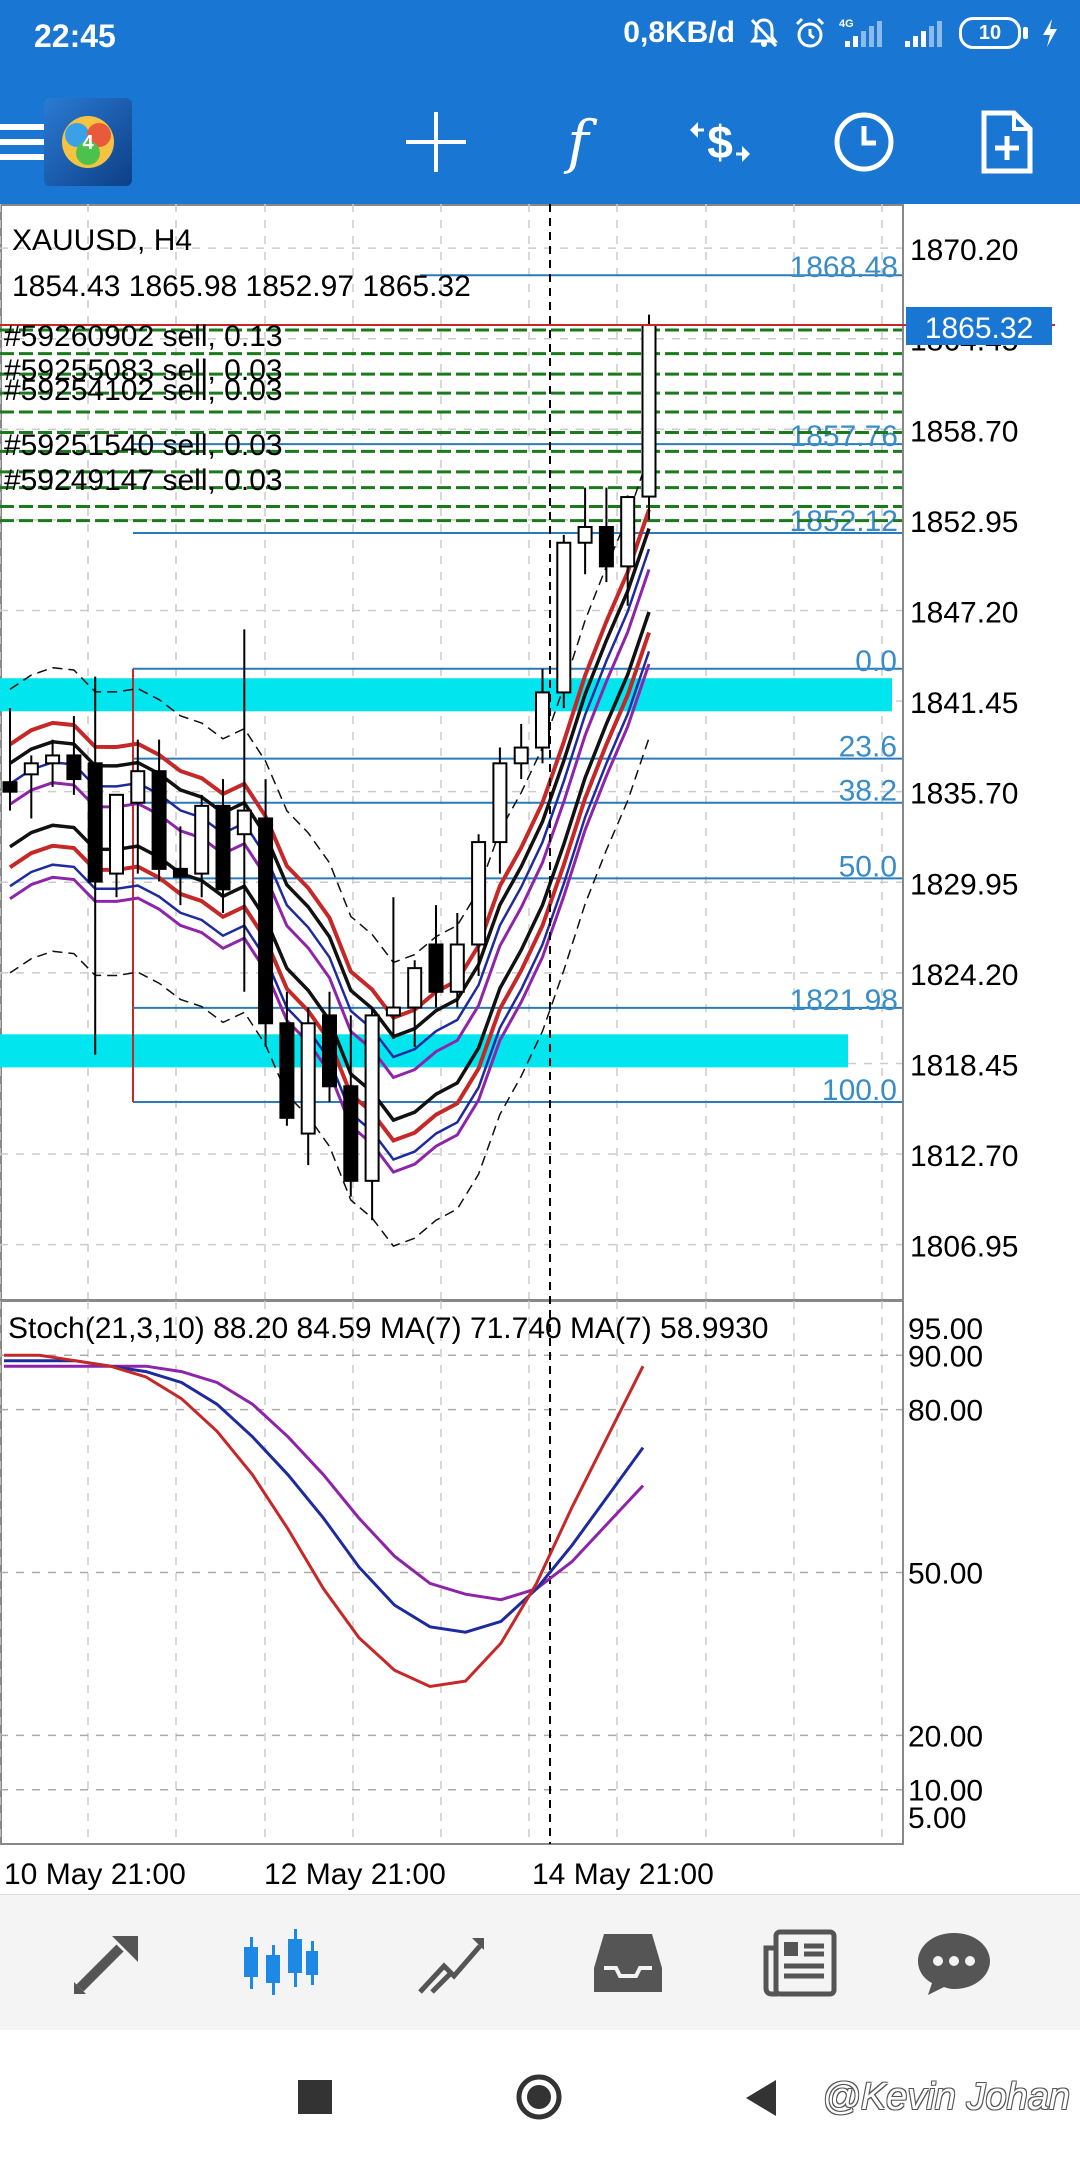 Image resolution: width=1080 pixels, height=2160 pixels. I want to click on price-level-label: 1868.48, so click(844, 267).